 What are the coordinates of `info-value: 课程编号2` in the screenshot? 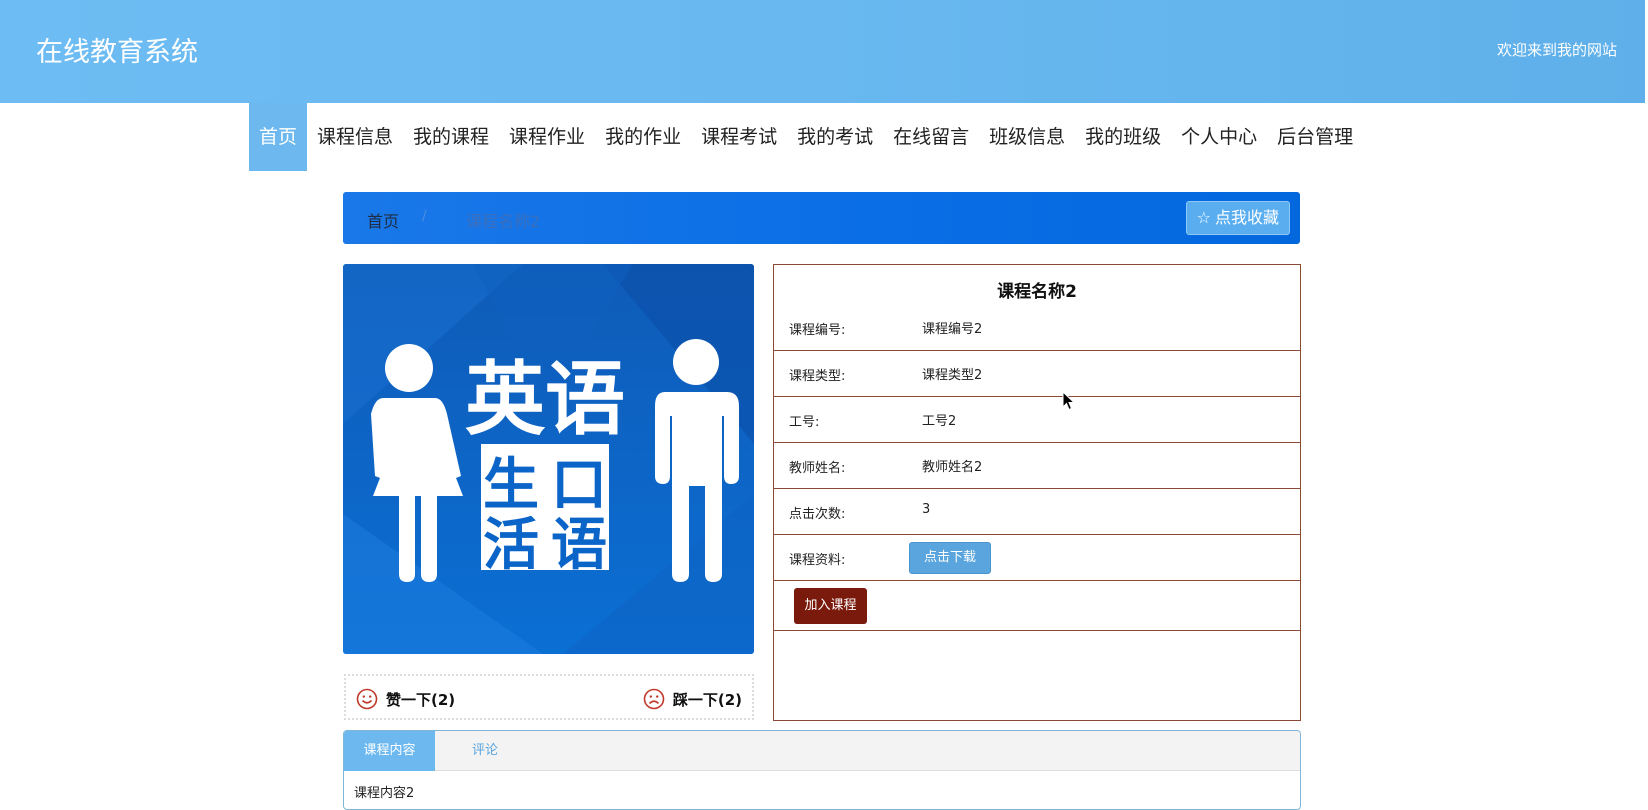 It's located at (952, 329).